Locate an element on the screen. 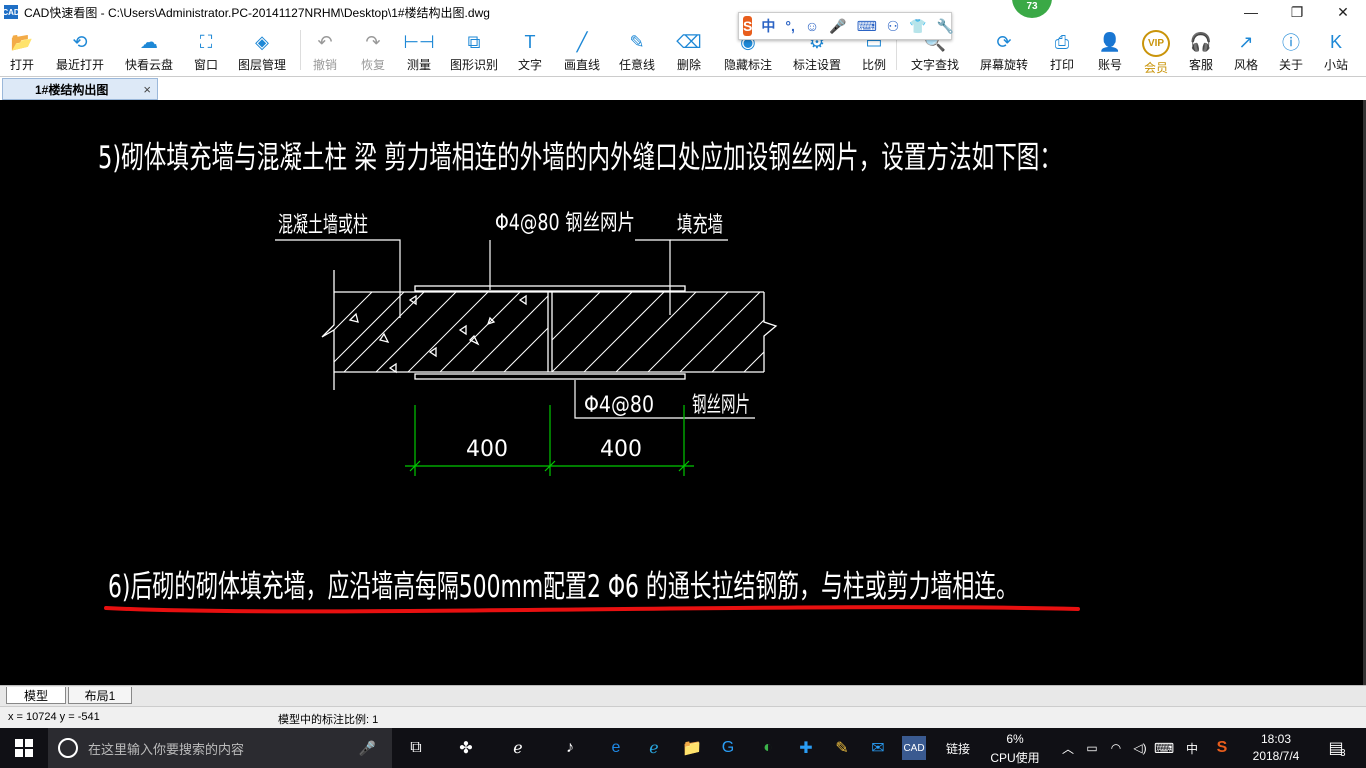 This screenshot has height=768, width=1366. toolbar-folder-button: 📂 打开 is located at coordinates (22, 50).